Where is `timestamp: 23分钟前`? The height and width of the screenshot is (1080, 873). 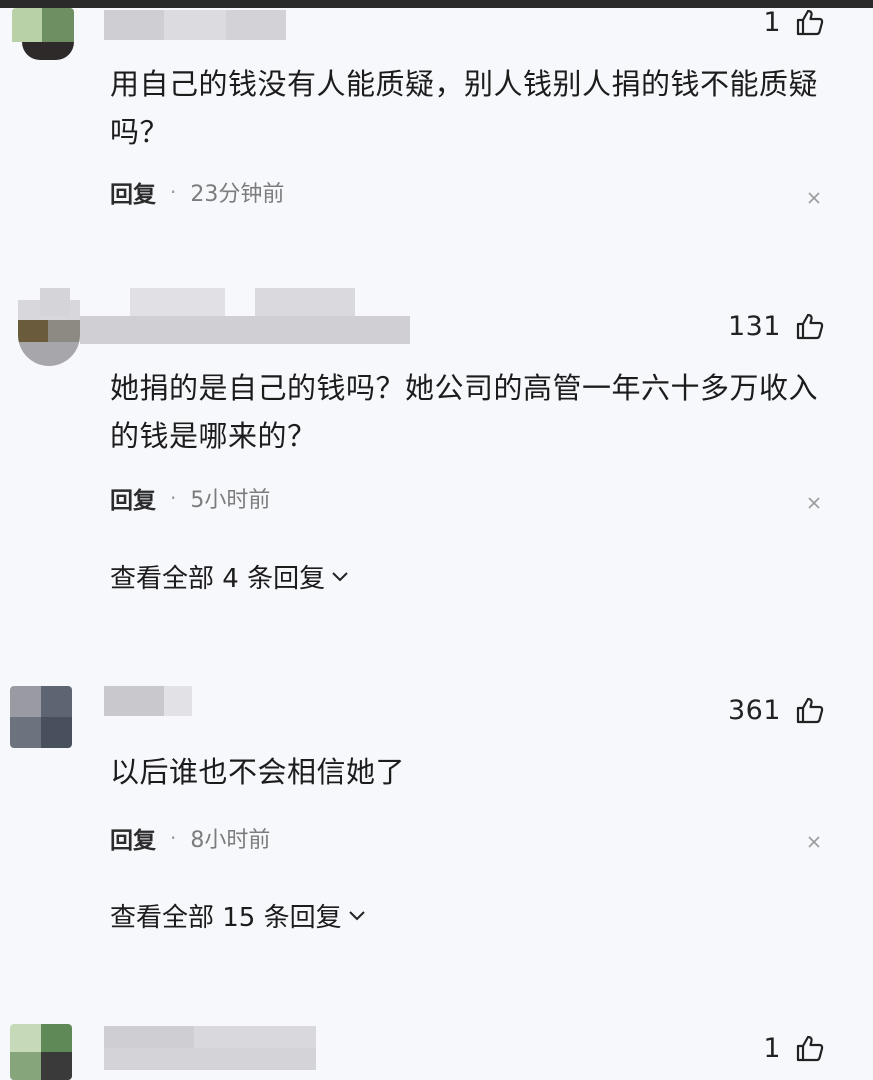 timestamp: 23分钟前 is located at coordinates (237, 194).